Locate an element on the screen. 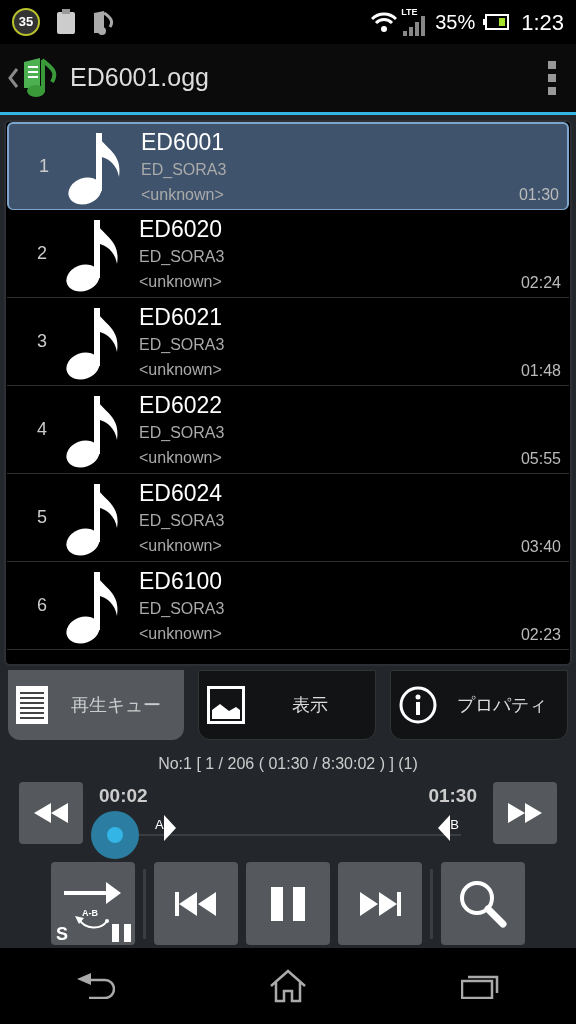 This screenshot has width=576, height=1024. previous-track-button is located at coordinates (196, 903).